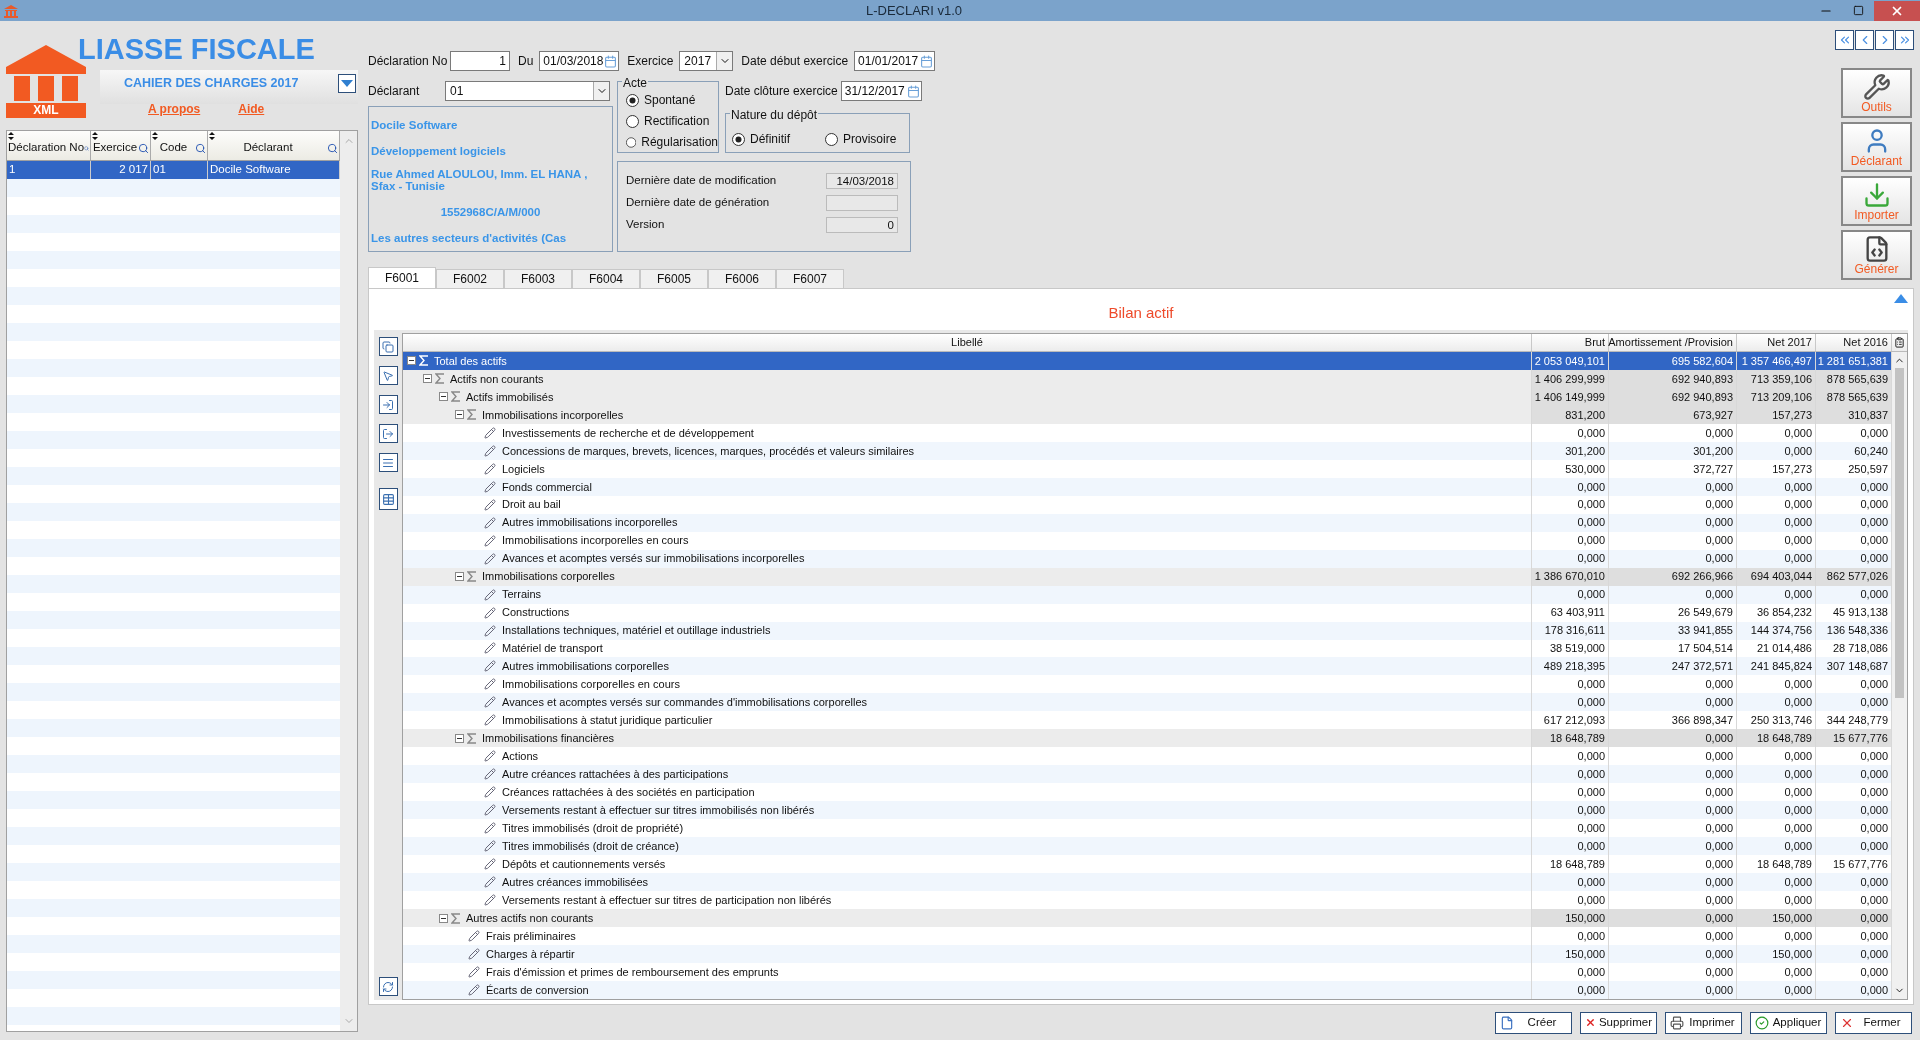 This screenshot has height=1040, width=1920. I want to click on table-row: Total des actifs 2 053 049,101 695 582,604 1 357 466,497 1 281 651,381, so click(1147, 361).